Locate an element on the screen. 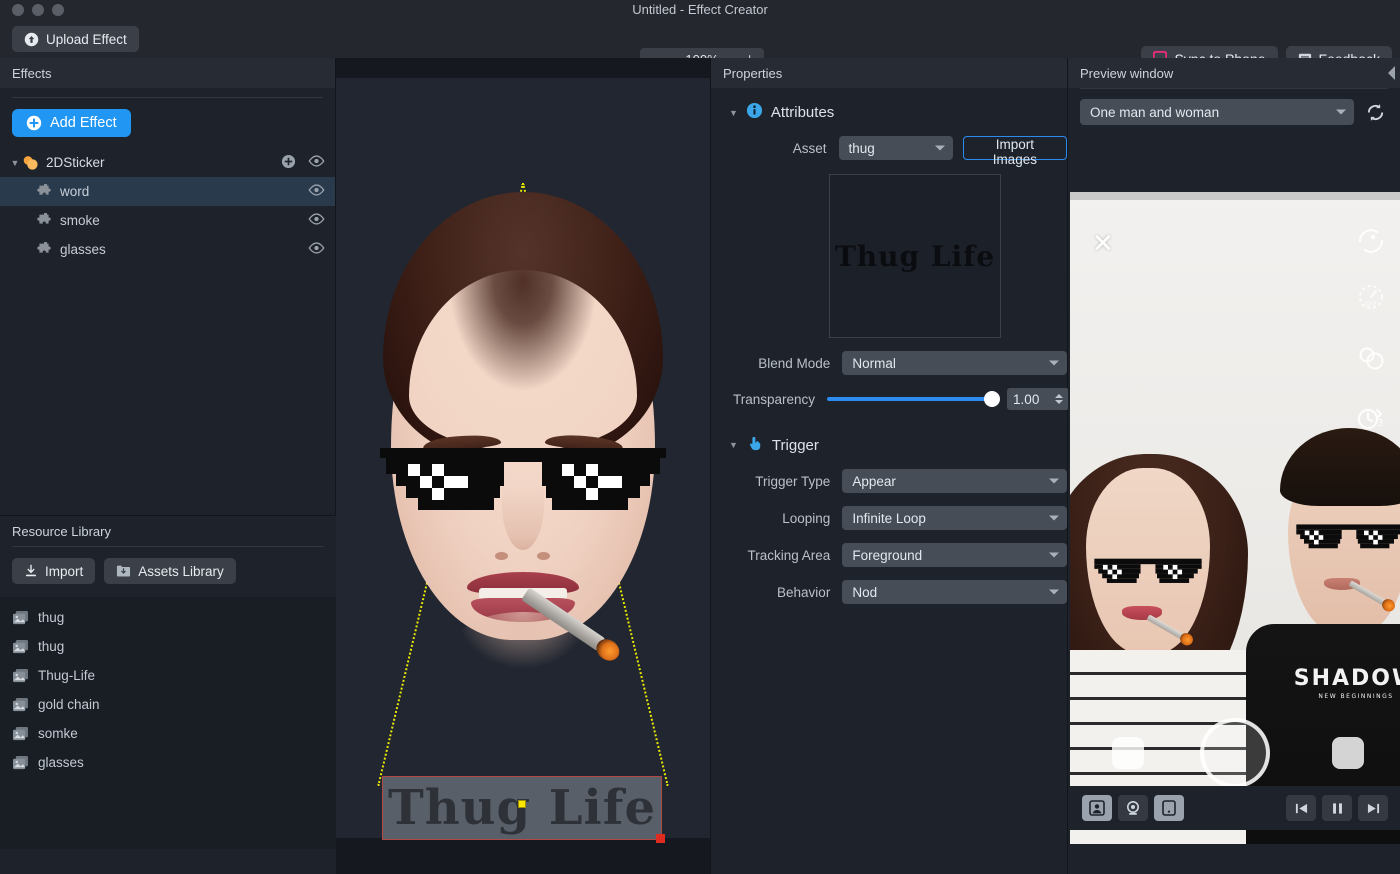 This screenshot has height=874, width=1400. plus-circle-icon is located at coordinates (34, 123).